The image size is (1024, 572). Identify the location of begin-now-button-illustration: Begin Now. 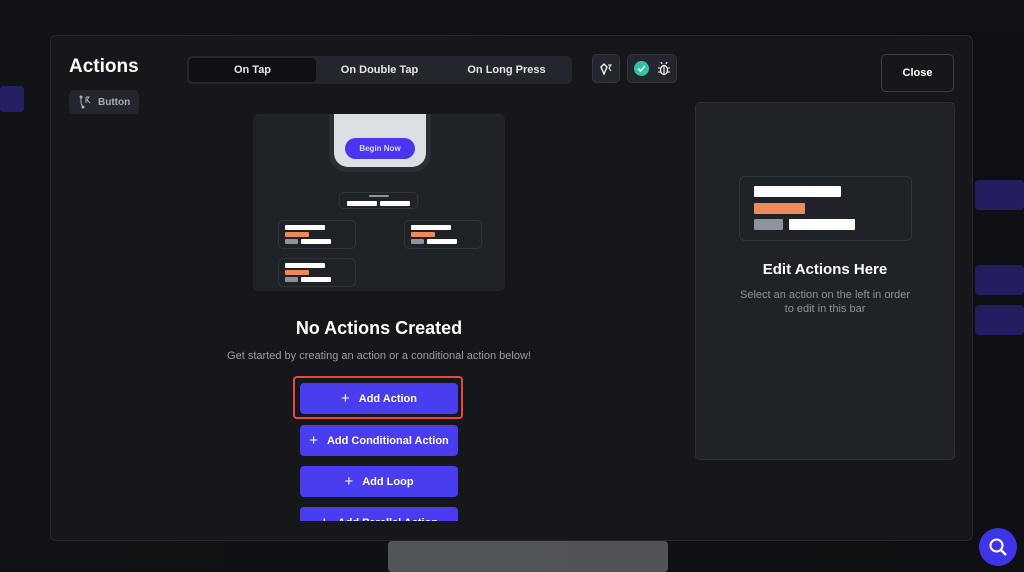
(380, 148).